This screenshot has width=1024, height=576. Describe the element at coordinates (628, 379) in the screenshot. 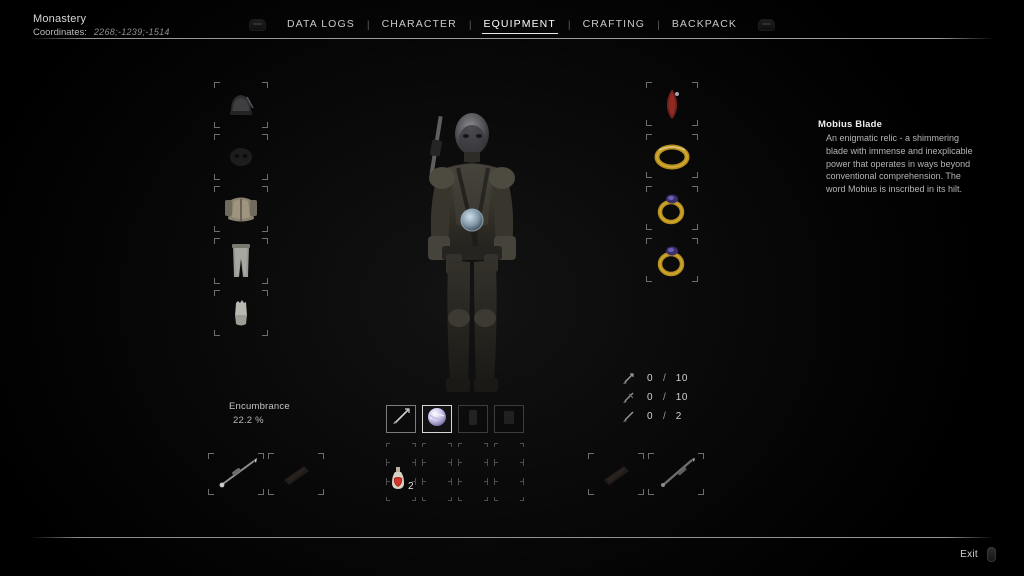

I see `arrow-icon` at that location.